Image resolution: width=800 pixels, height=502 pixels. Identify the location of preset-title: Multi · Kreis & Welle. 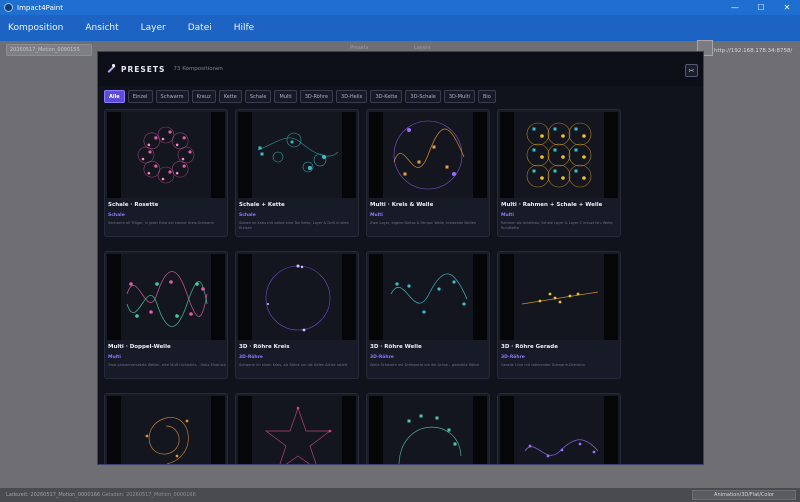
(402, 205).